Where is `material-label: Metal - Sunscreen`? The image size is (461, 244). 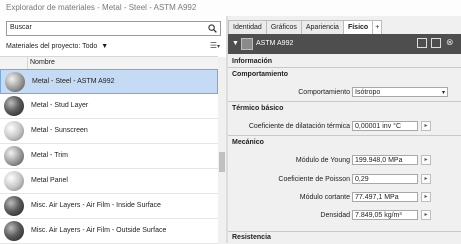
material-label: Metal - Sunscreen is located at coordinates (59, 130).